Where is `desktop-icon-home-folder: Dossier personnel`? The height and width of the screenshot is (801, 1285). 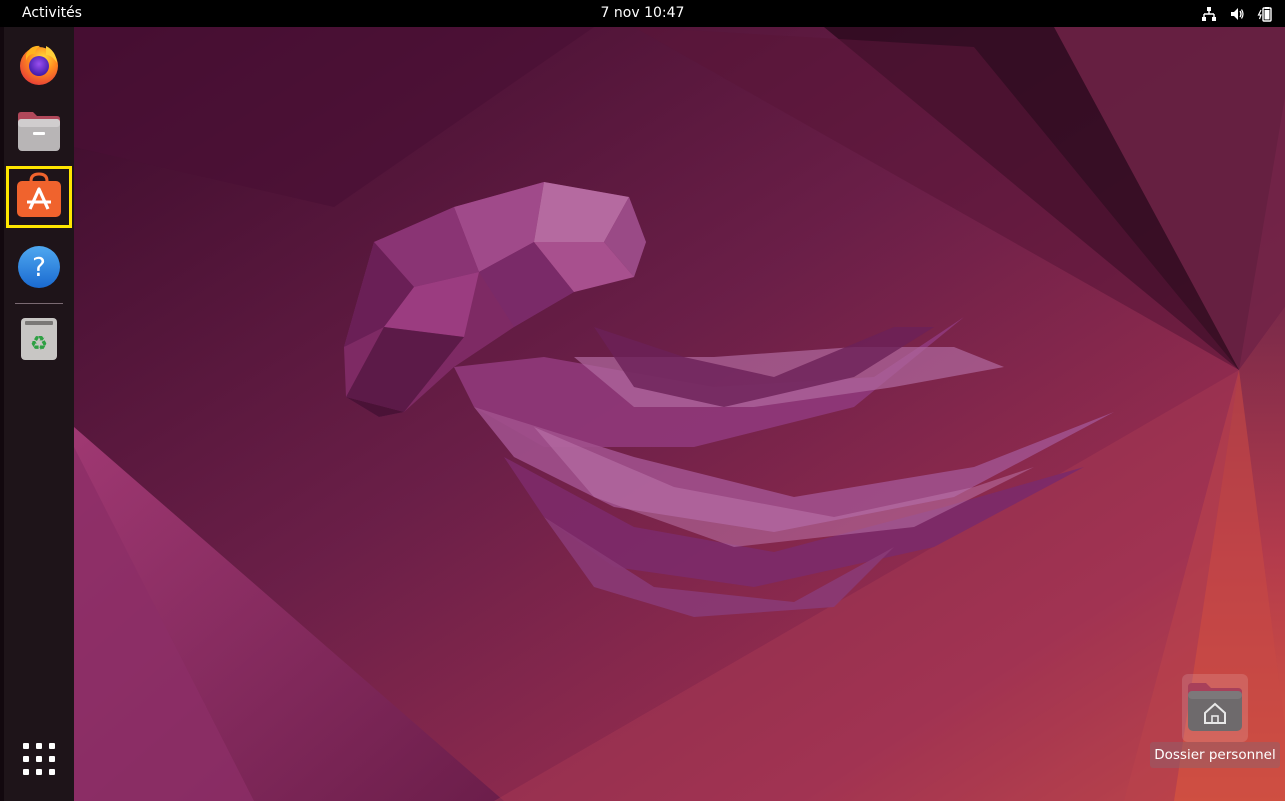
desktop-icon-home-folder: Dossier personnel is located at coordinates (1215, 722).